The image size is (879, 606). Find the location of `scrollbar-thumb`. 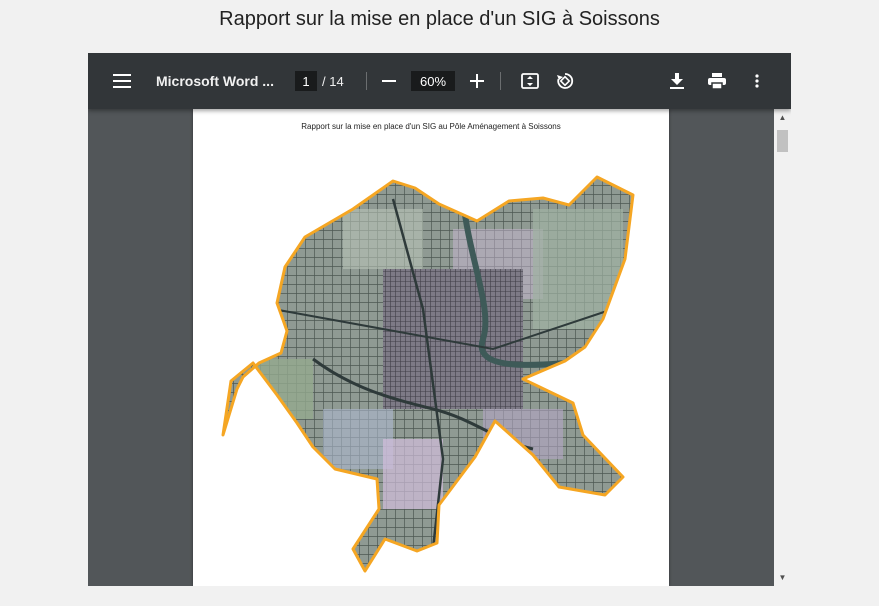

scrollbar-thumb is located at coordinates (782, 141).